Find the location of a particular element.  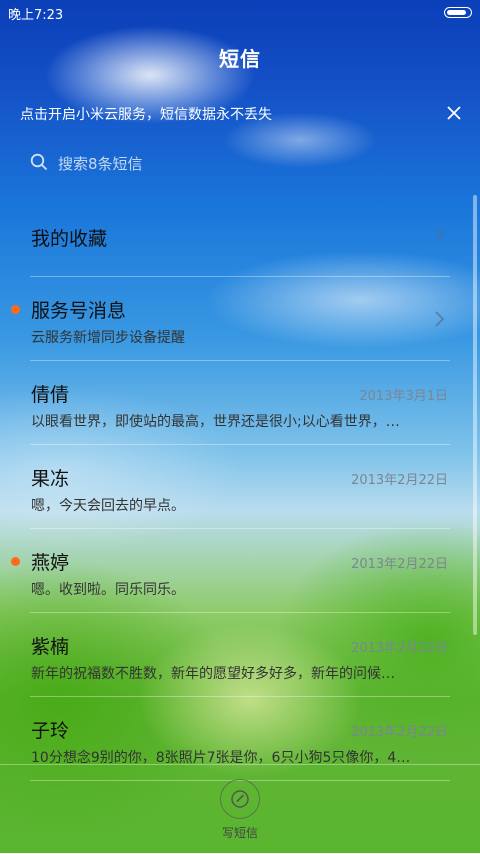

compose-button: 写短信 is located at coordinates (240, 810).